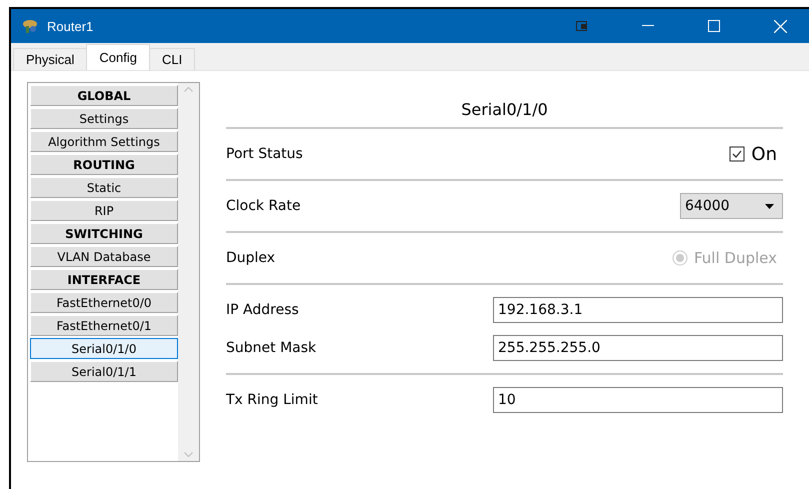 The image size is (809, 489). I want to click on checkbox-icon, so click(737, 154).